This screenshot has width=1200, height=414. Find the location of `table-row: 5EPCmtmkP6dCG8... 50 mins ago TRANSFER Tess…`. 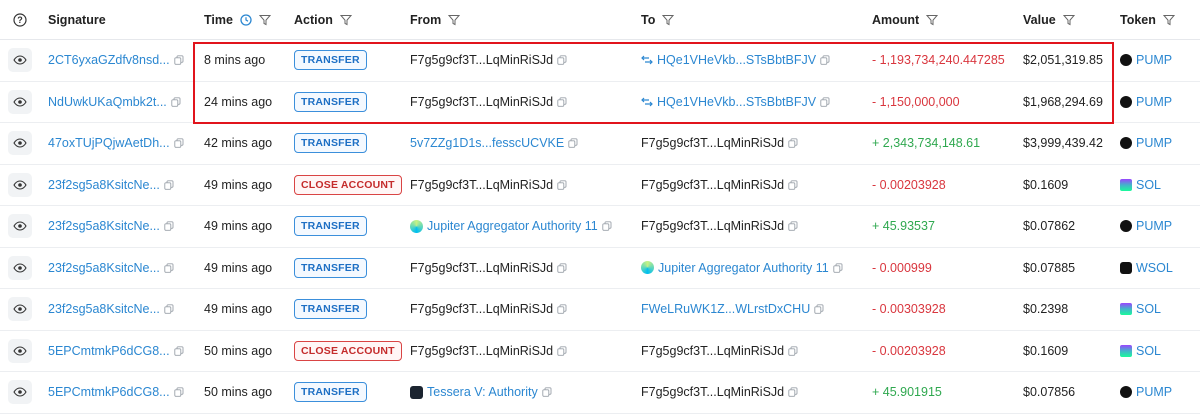

table-row: 5EPCmtmkP6dCG8... 50 mins ago TRANSFER Tess… is located at coordinates (600, 393).